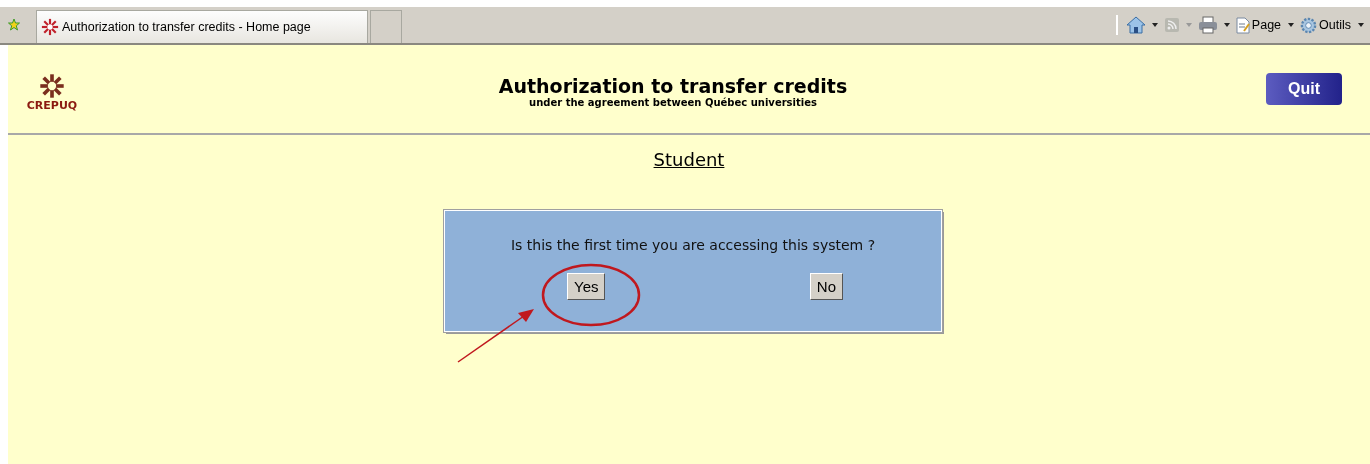  Describe the element at coordinates (1207, 25) in the screenshot. I see `print-icon` at that location.